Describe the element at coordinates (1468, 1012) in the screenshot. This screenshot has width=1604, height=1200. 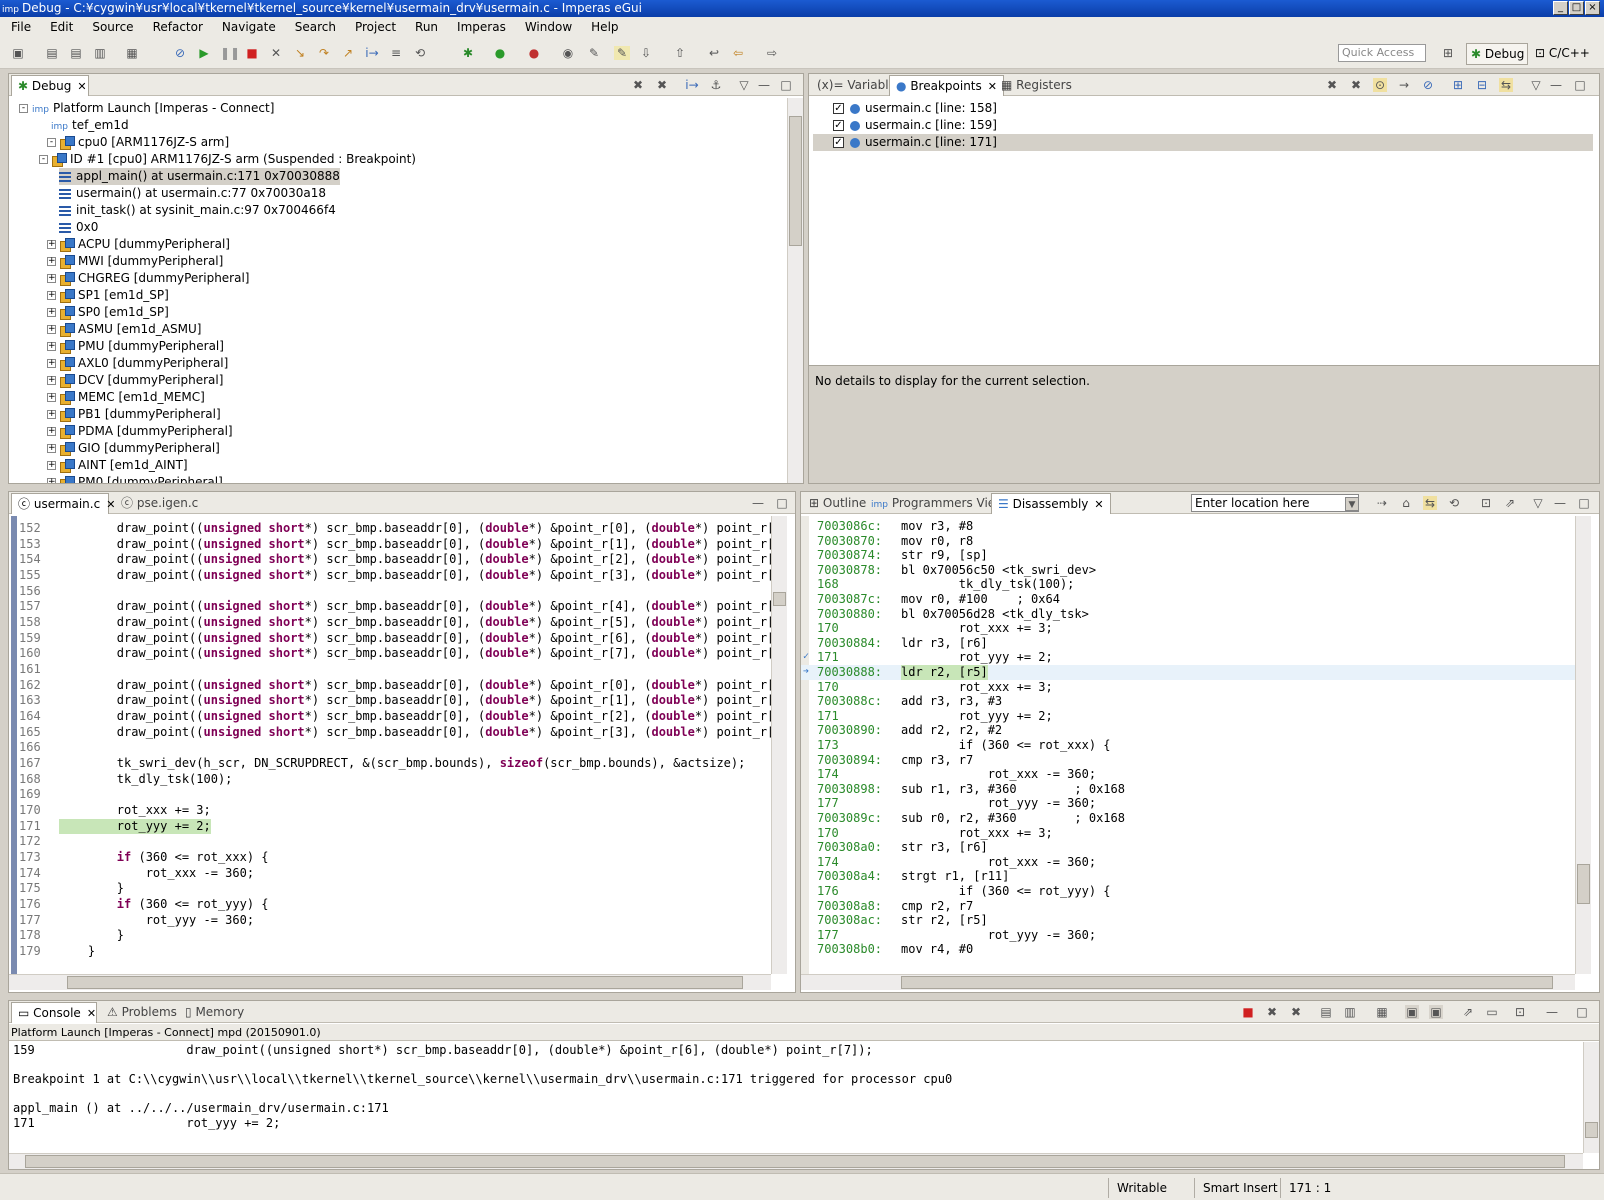
I see `pin-console-icon: ⇗` at that location.